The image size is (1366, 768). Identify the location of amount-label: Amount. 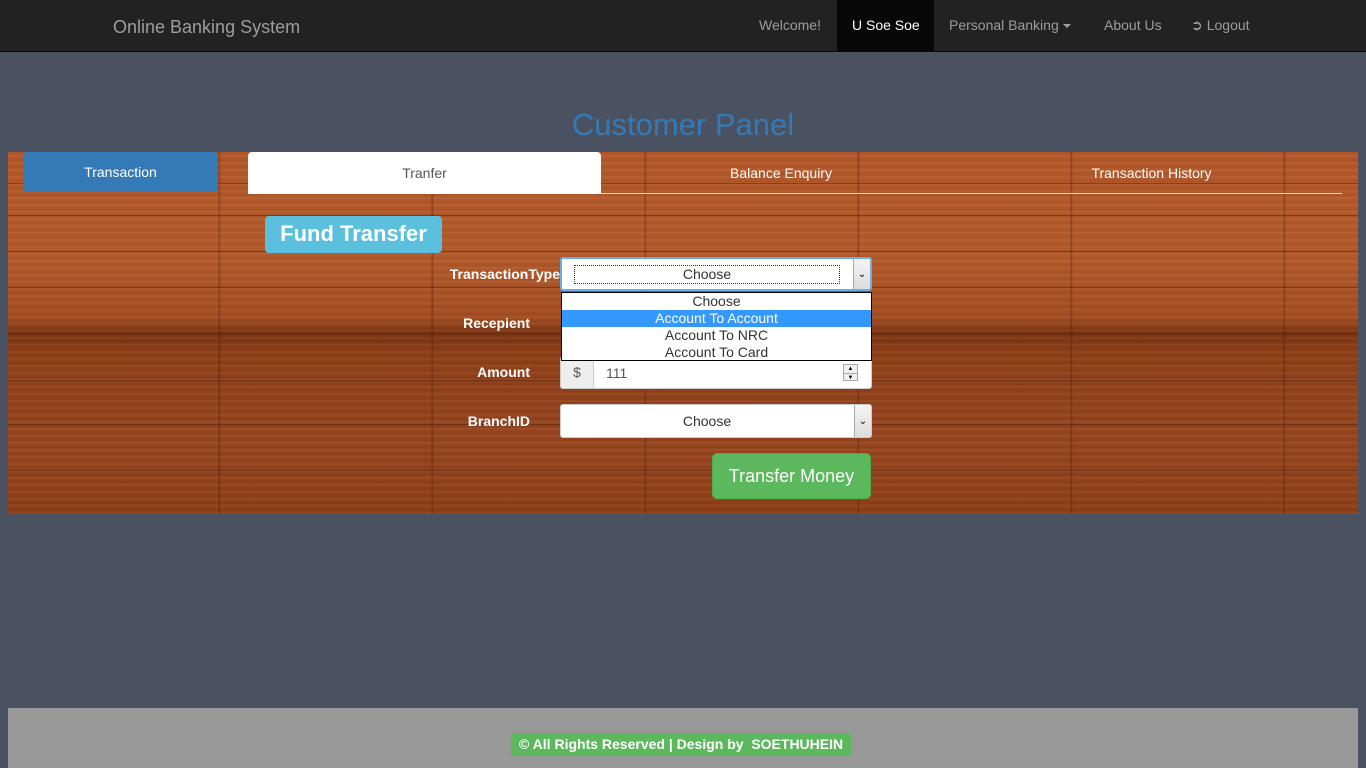
(503, 372).